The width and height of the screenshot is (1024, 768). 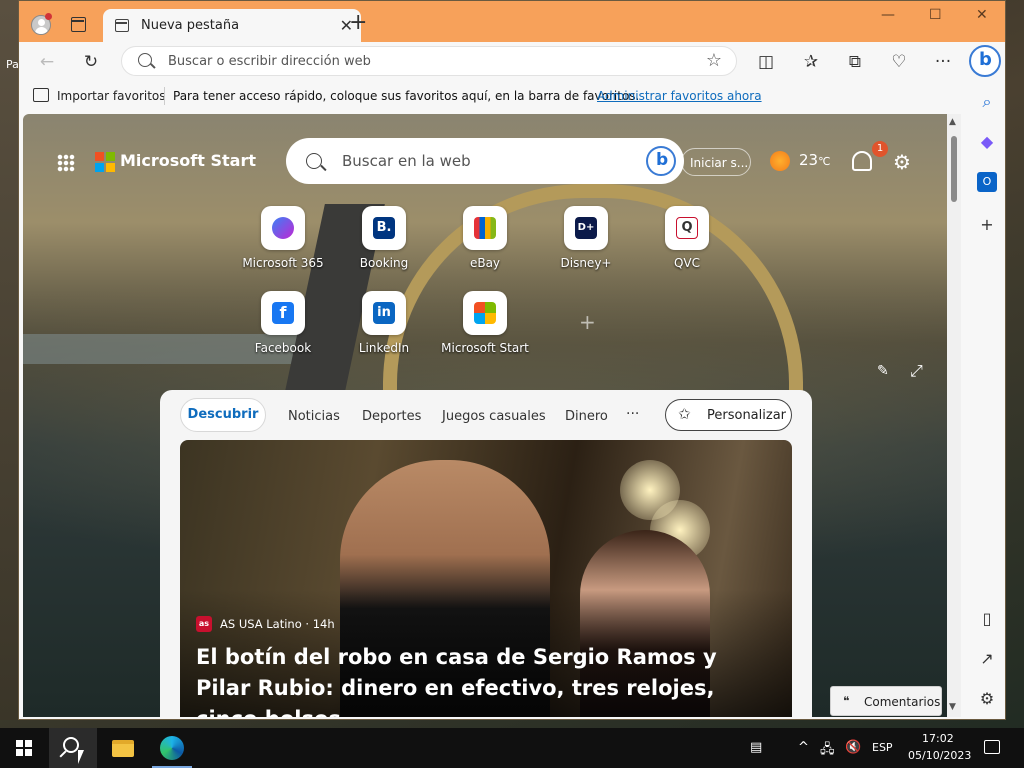 What do you see at coordinates (952, 707) in the screenshot?
I see `scroll-down-arrow-icon: ▼` at bounding box center [952, 707].